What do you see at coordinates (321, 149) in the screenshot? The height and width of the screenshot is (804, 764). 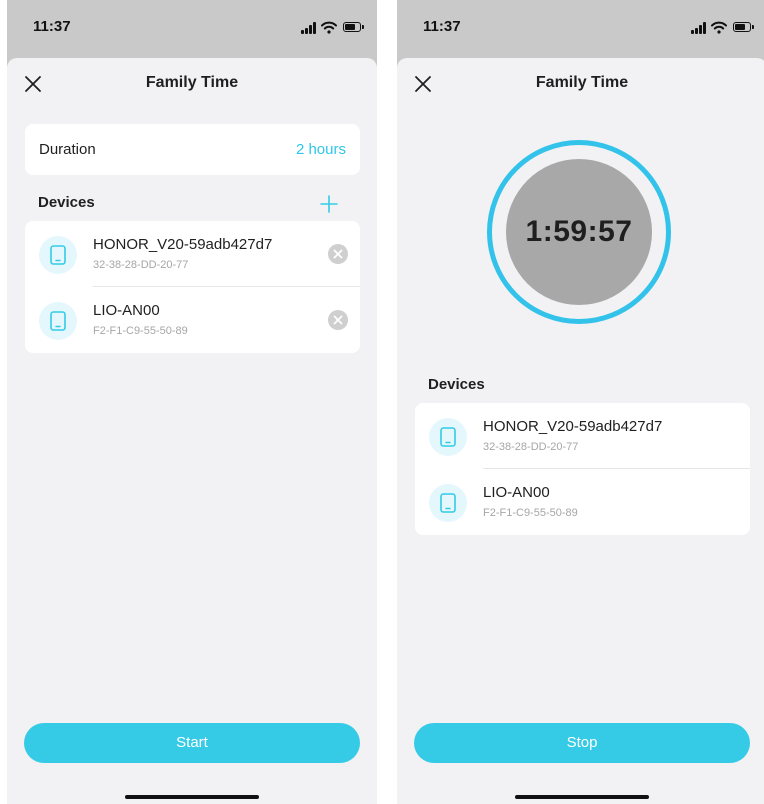 I see `duration-value: 2 hours` at bounding box center [321, 149].